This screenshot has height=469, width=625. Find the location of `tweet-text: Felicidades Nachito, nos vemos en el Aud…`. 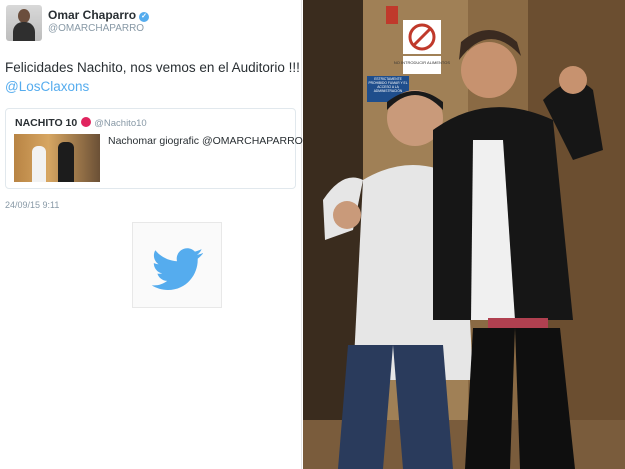

tweet-text: Felicidades Nachito, nos vemos en el Aud… is located at coordinates (153, 77).